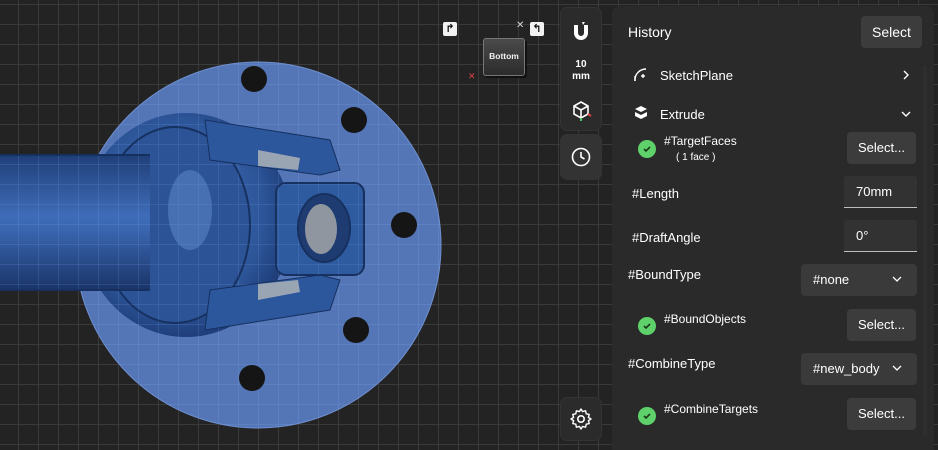 The height and width of the screenshot is (450, 938). What do you see at coordinates (641, 112) in the screenshot?
I see `extrude-icon` at bounding box center [641, 112].